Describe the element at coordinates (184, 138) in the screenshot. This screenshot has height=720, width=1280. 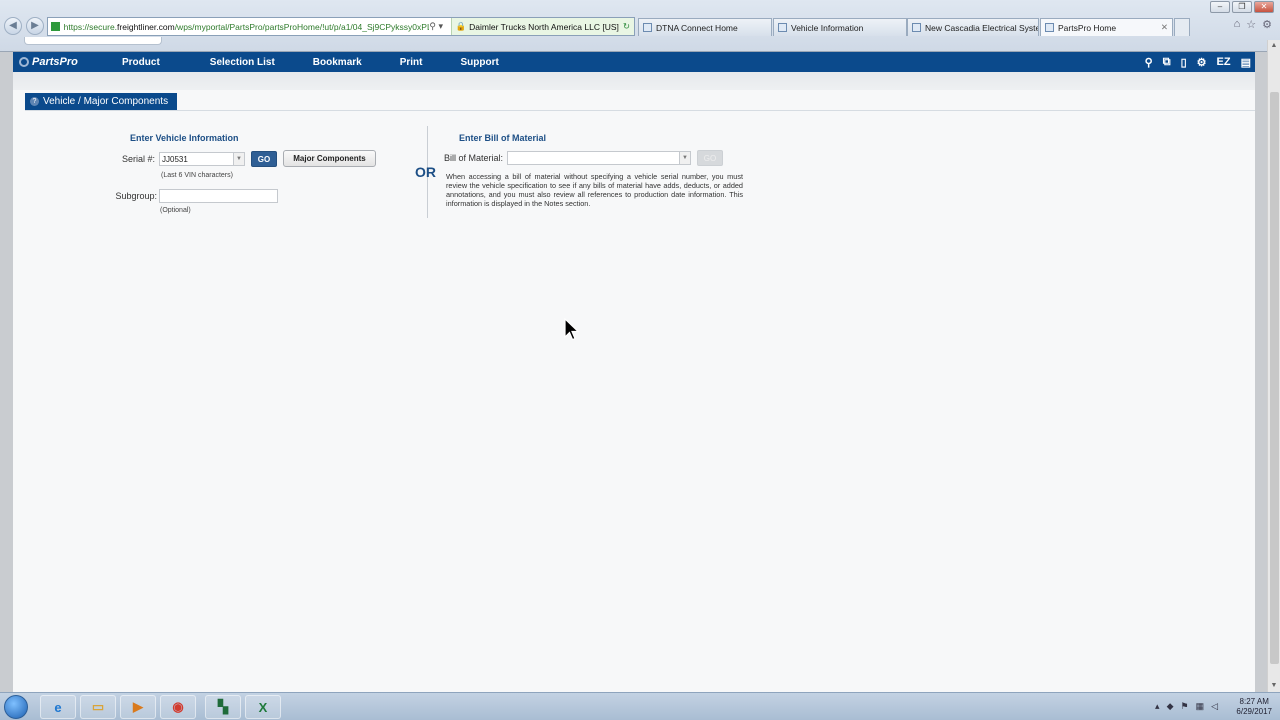
I see `vehicle-info-heading: Enter Vehicle Information` at that location.